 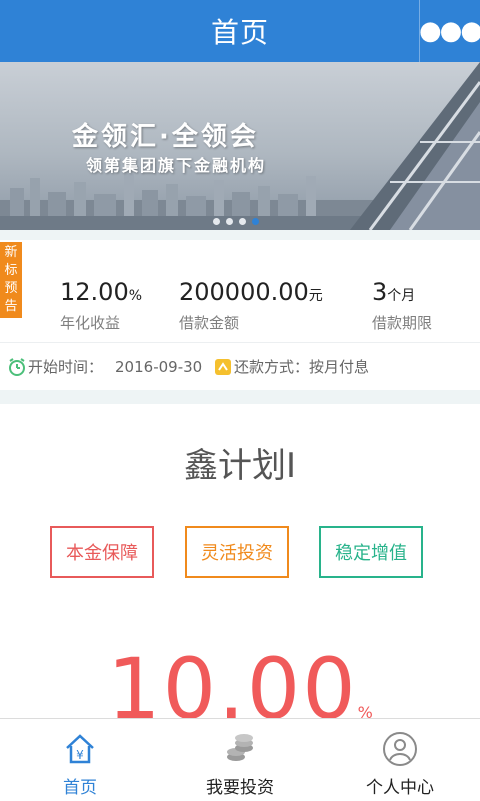 I want to click on term-label: 借款期限, so click(x=402, y=323).